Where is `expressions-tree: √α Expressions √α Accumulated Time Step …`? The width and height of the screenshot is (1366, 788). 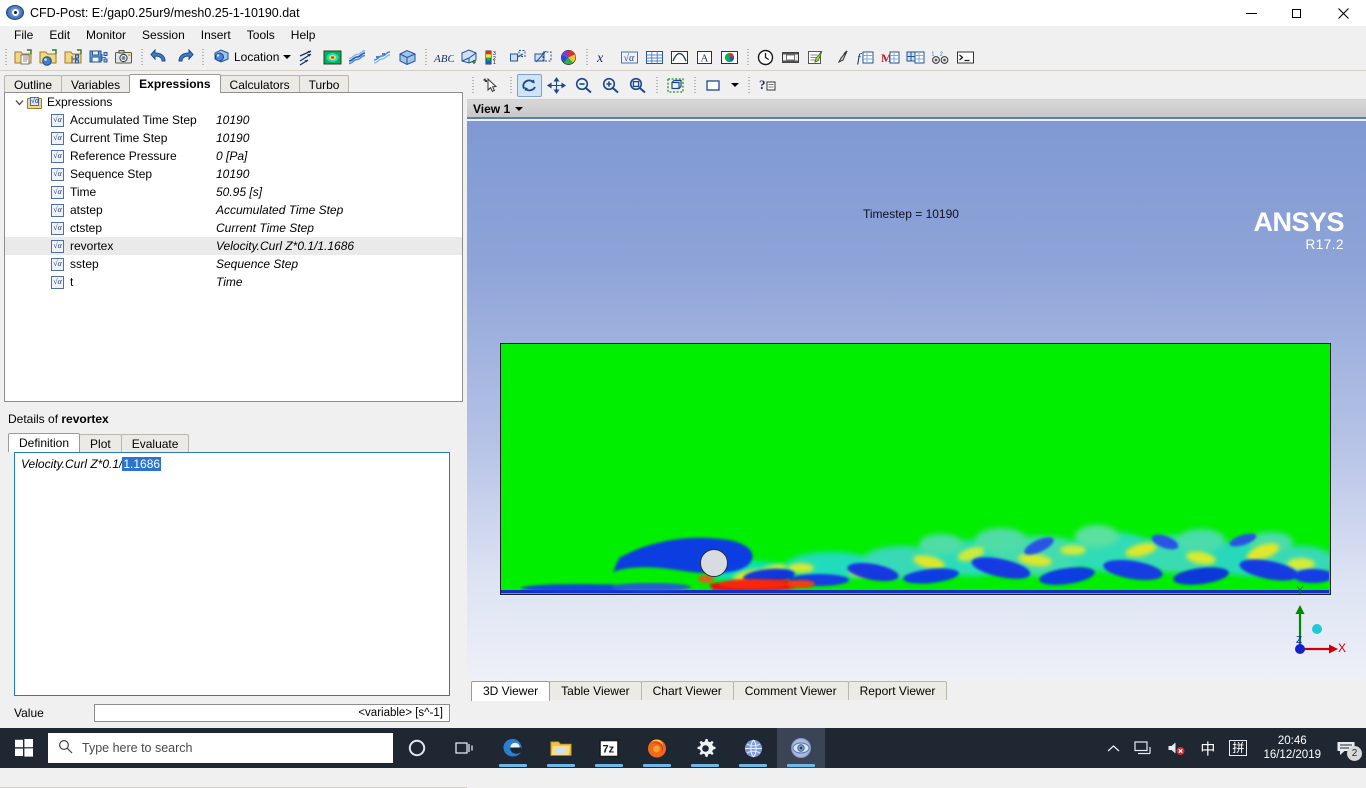
expressions-tree: √α Expressions √α Accumulated Time Step … is located at coordinates (233, 247).